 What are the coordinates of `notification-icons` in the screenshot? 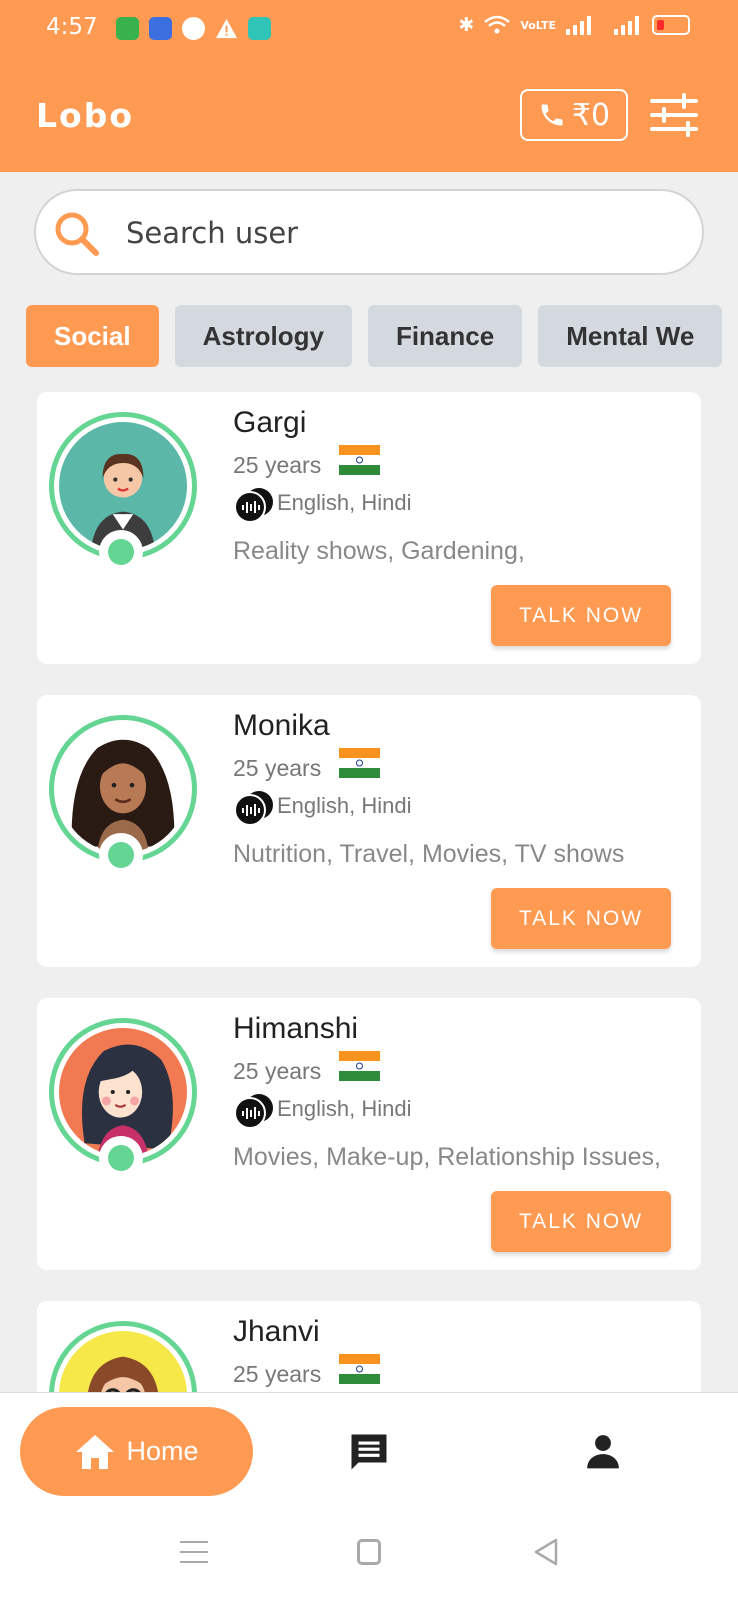 It's located at (193, 28).